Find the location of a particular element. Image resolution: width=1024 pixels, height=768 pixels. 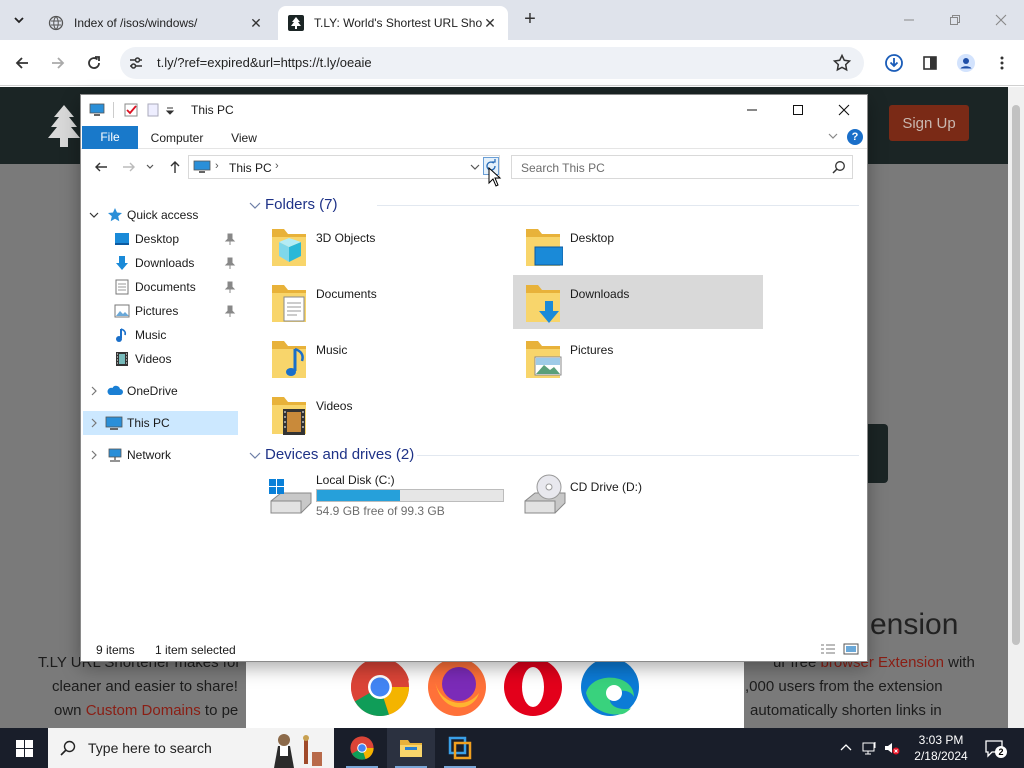

explorer-minimize-button is located at coordinates (752, 110).